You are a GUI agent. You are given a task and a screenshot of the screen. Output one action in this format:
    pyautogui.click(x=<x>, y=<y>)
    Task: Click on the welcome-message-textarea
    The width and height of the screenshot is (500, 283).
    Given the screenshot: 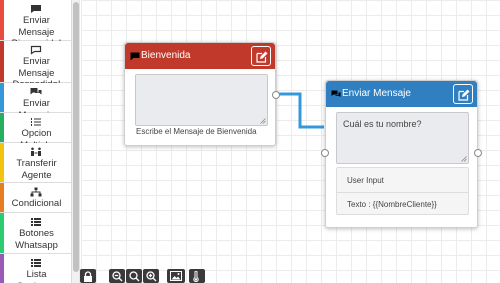 What is the action you would take?
    pyautogui.click(x=201, y=100)
    